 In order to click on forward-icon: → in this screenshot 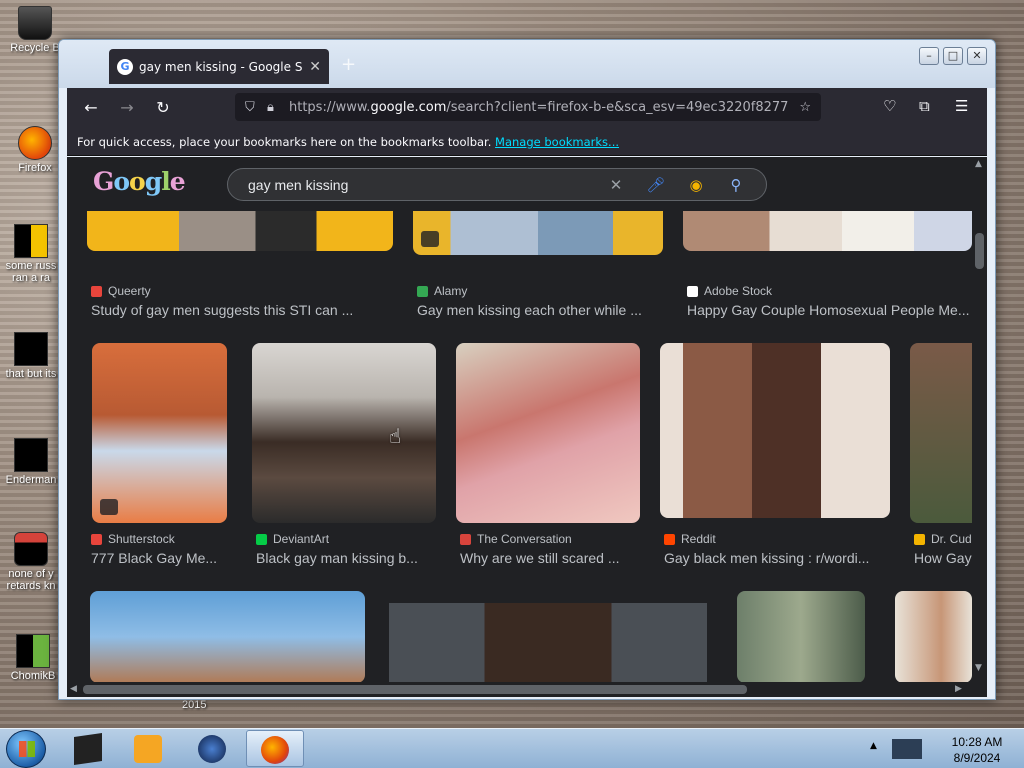, I will do `click(127, 107)`.